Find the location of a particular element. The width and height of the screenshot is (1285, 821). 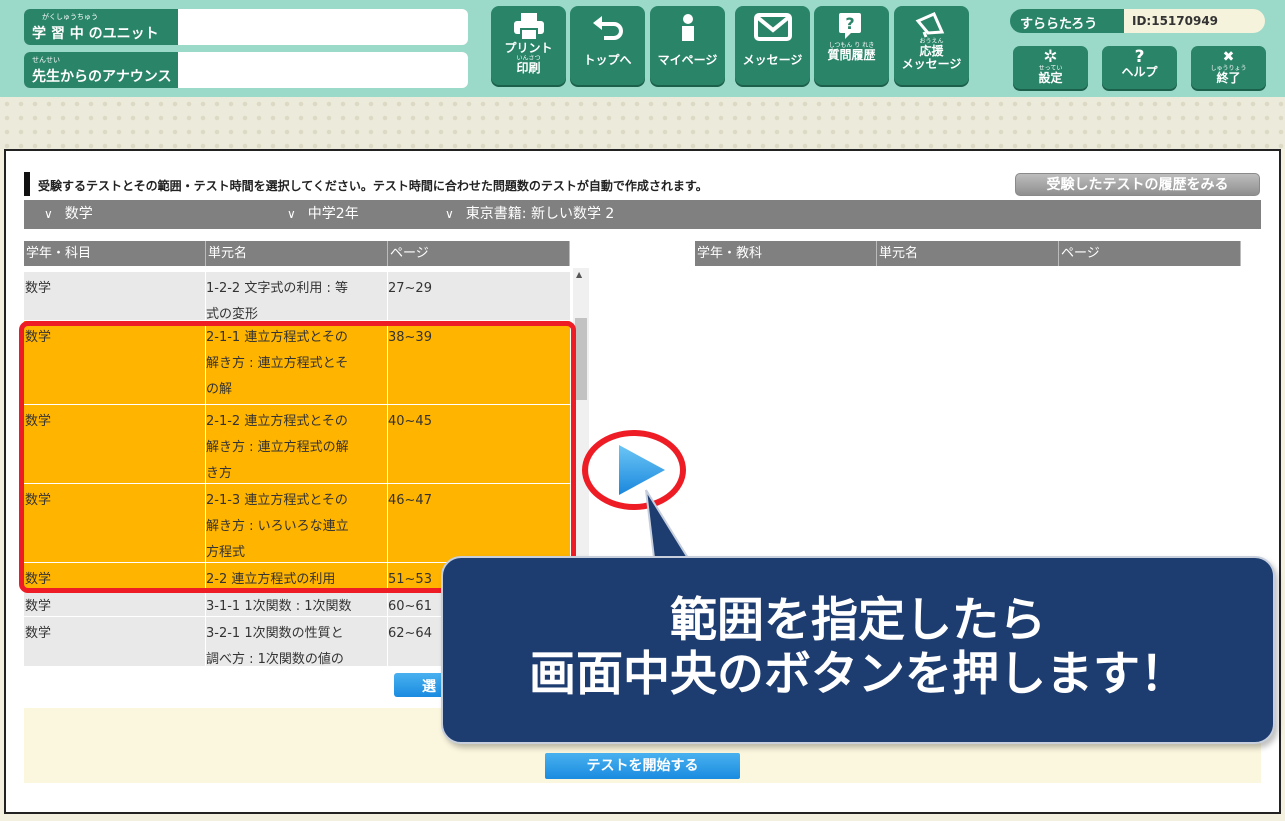

announcement-row: せんせい 先生からのアナウンス is located at coordinates (246, 70).